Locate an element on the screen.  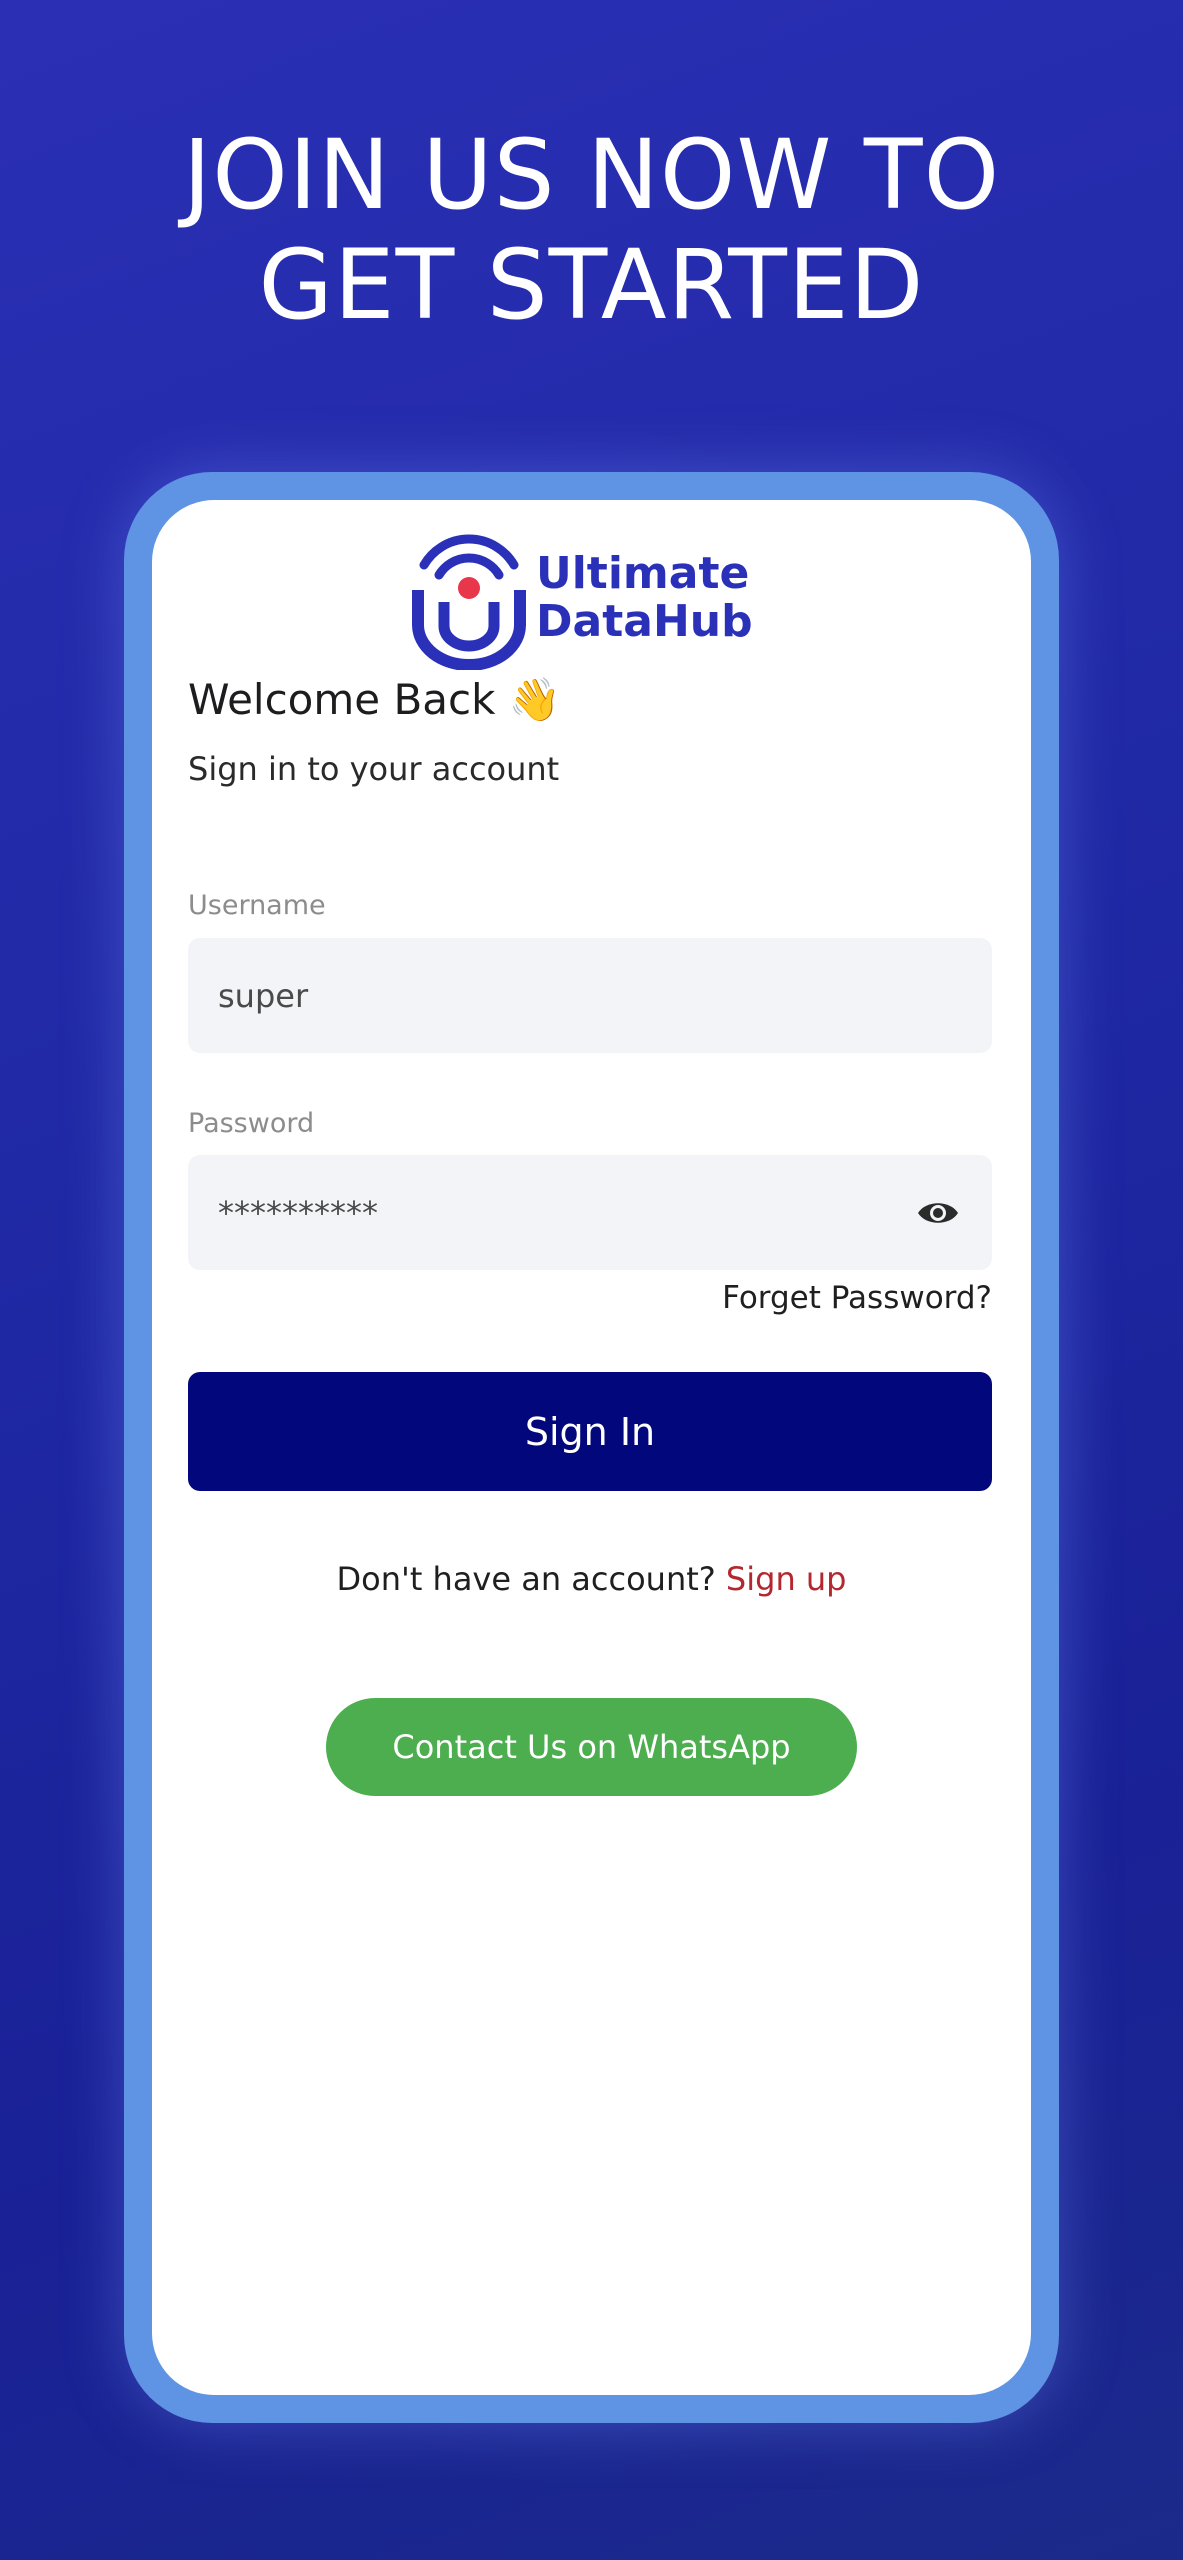
signup-prompt: Don't have an account? Sign up is located at coordinates (591, 1579).